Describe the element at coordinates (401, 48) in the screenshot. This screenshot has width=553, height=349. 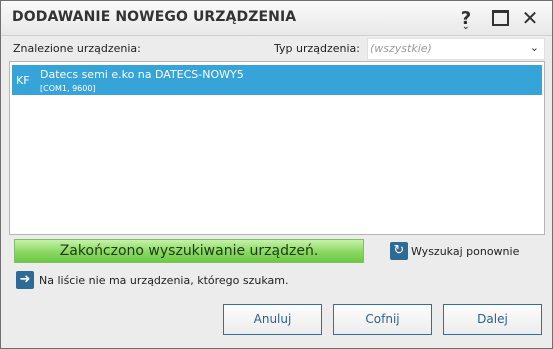
I see `device-type-value: (wszystkie)` at that location.